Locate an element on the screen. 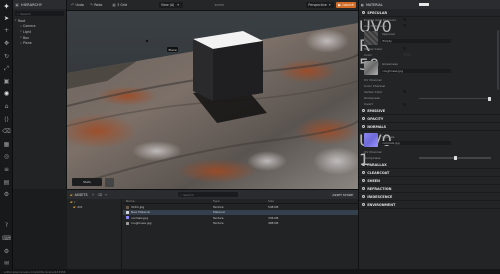 This screenshot has width=500, height=274. stats-button: Stats is located at coordinates (87, 182).